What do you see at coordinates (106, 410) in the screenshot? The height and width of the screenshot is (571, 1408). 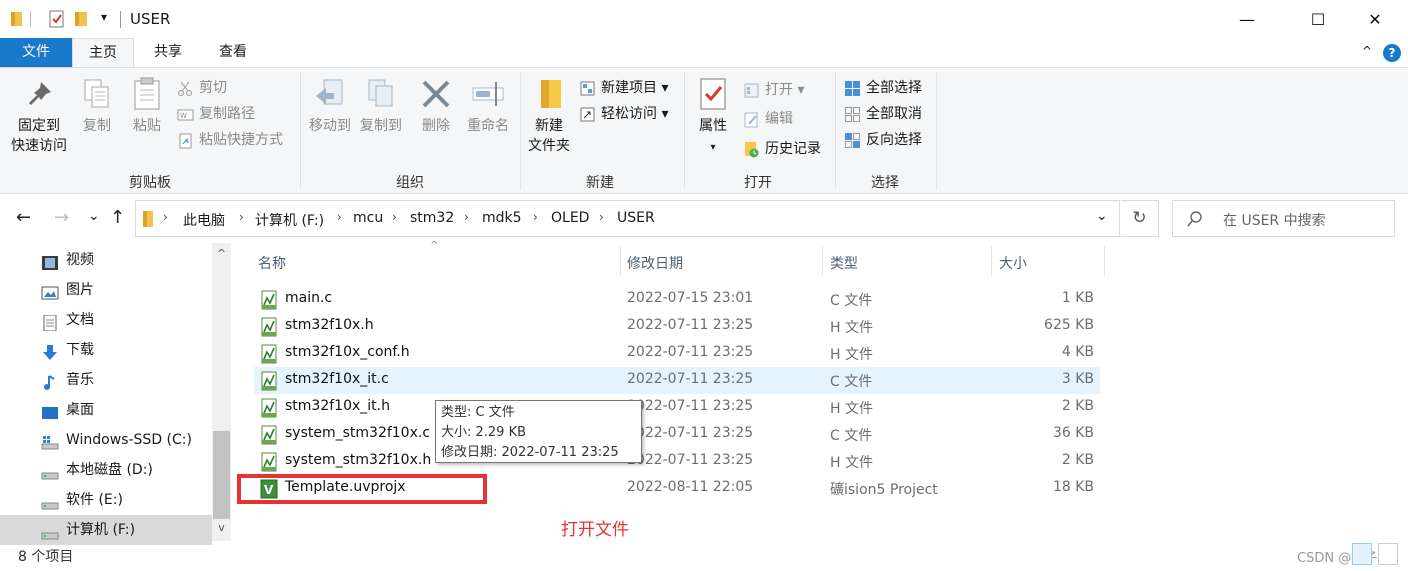 I see `sidebar-item-desktop: 桌面` at bounding box center [106, 410].